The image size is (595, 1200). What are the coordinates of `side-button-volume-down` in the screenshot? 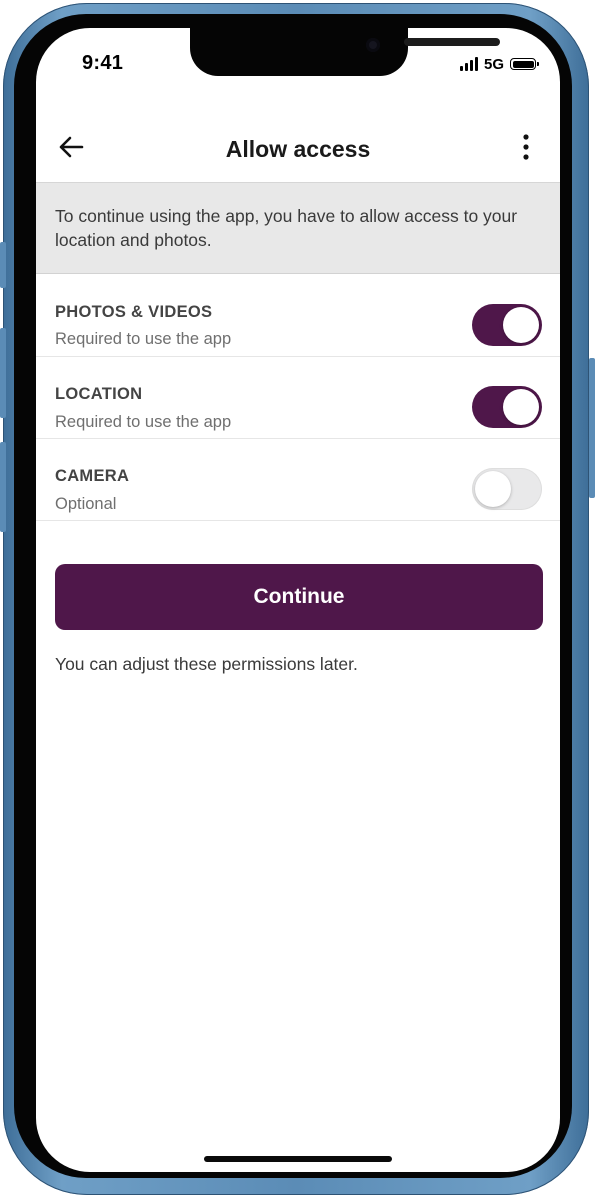 It's located at (3, 487).